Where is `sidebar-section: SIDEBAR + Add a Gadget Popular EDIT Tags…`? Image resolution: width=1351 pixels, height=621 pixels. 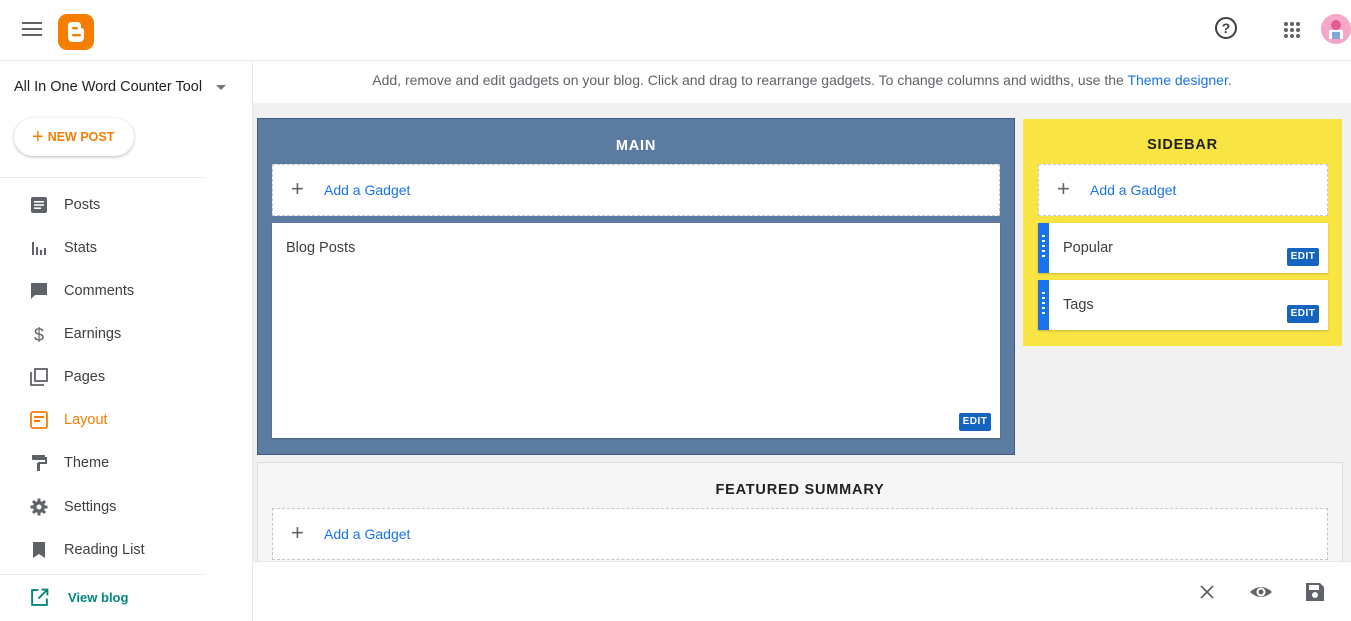 sidebar-section: SIDEBAR + Add a Gadget Popular EDIT Tags… is located at coordinates (1182, 232).